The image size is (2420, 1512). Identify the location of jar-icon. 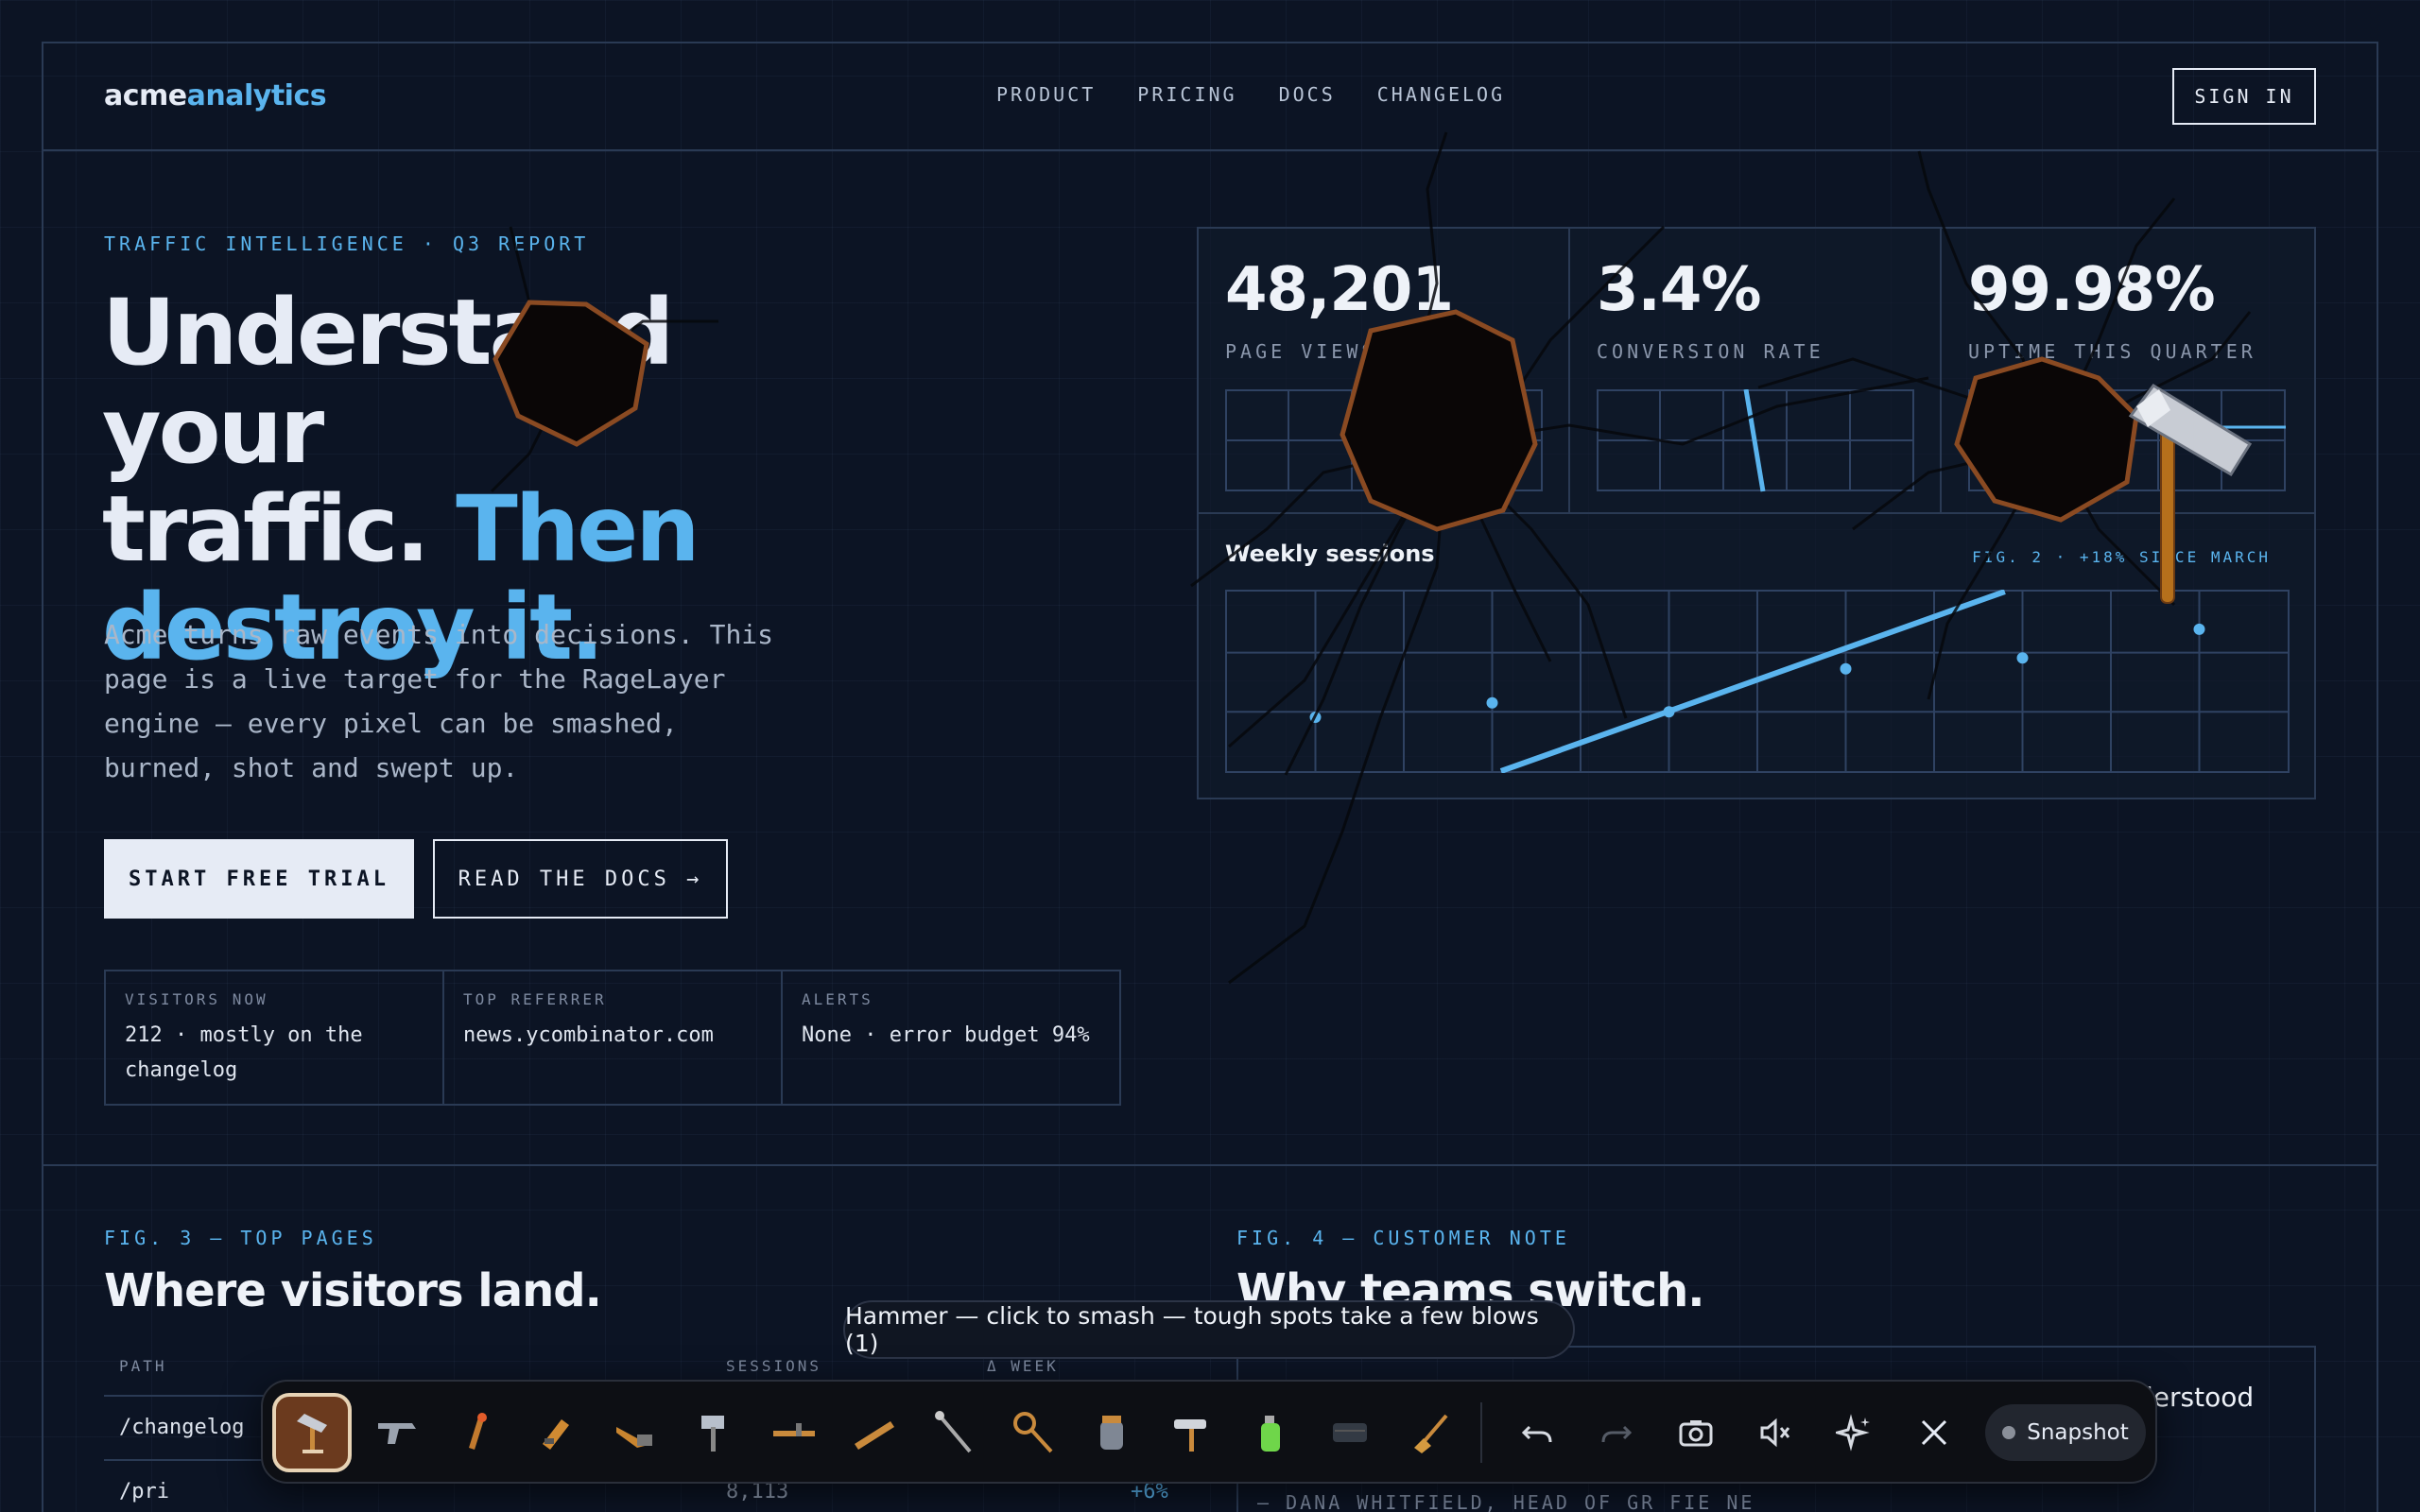
(1111, 1433).